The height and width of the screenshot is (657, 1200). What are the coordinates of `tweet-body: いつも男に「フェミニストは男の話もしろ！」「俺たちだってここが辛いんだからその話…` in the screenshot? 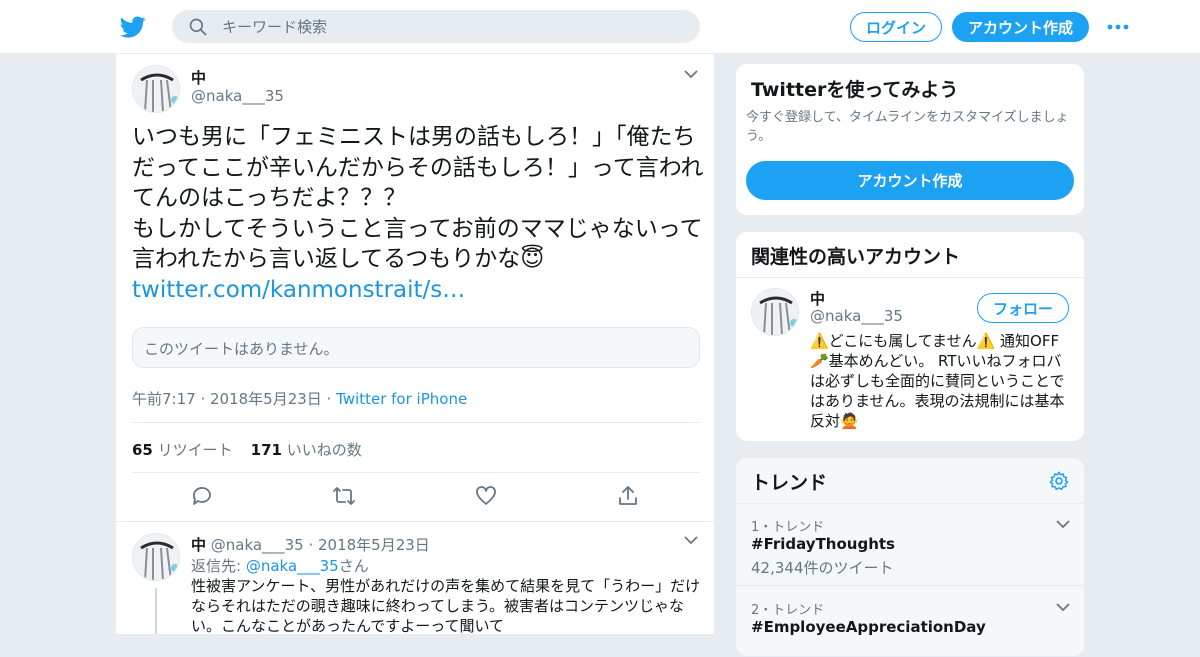 It's located at (418, 198).